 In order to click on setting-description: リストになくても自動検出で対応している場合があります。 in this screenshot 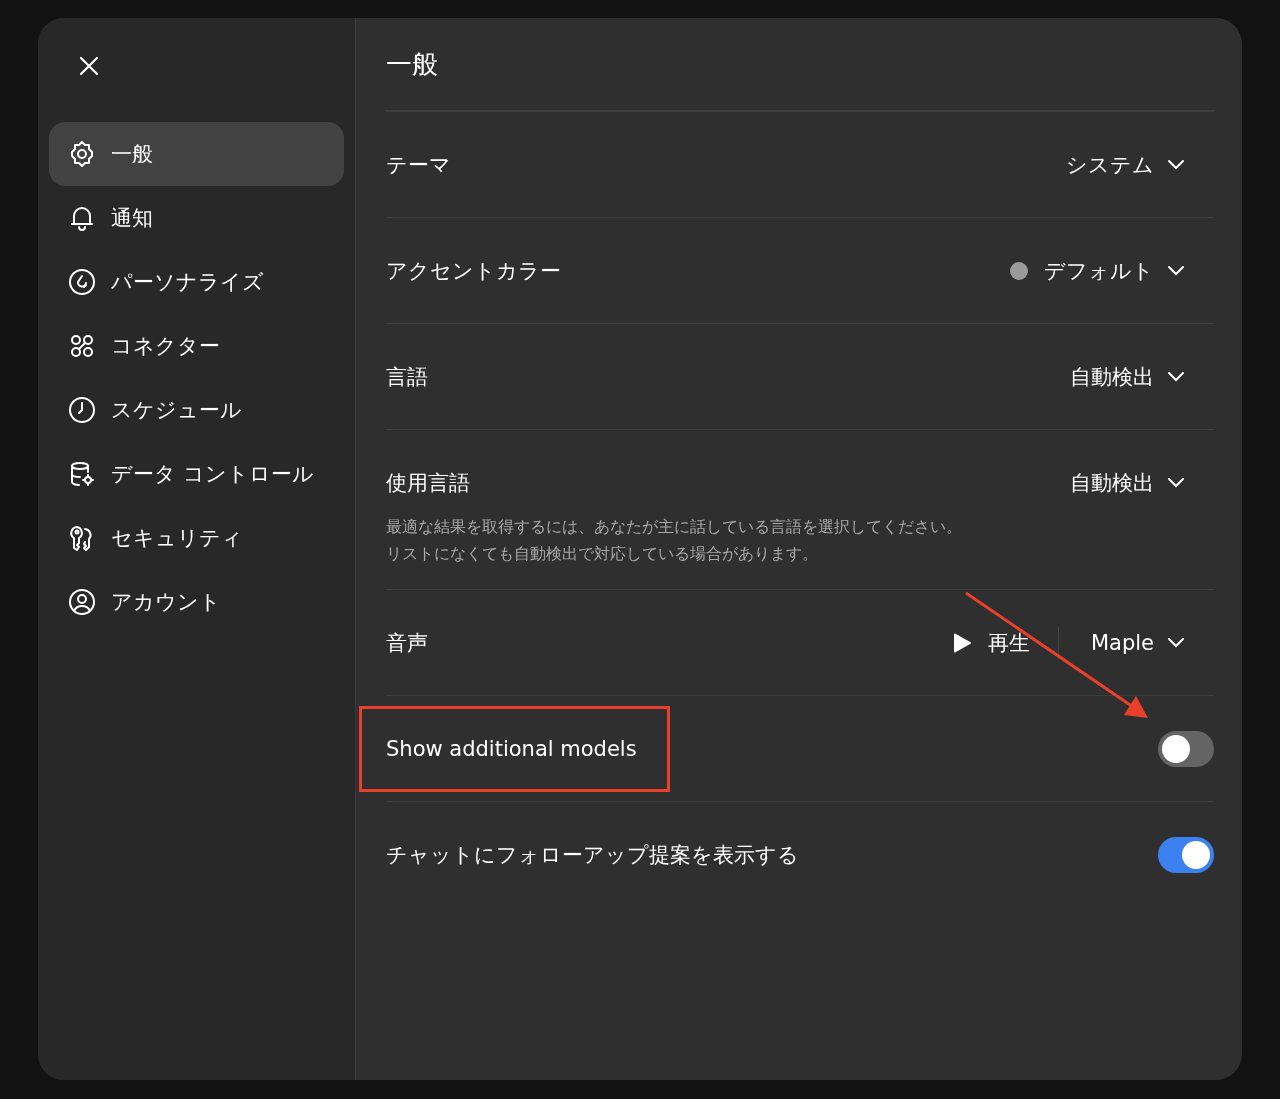, I will do `click(602, 554)`.